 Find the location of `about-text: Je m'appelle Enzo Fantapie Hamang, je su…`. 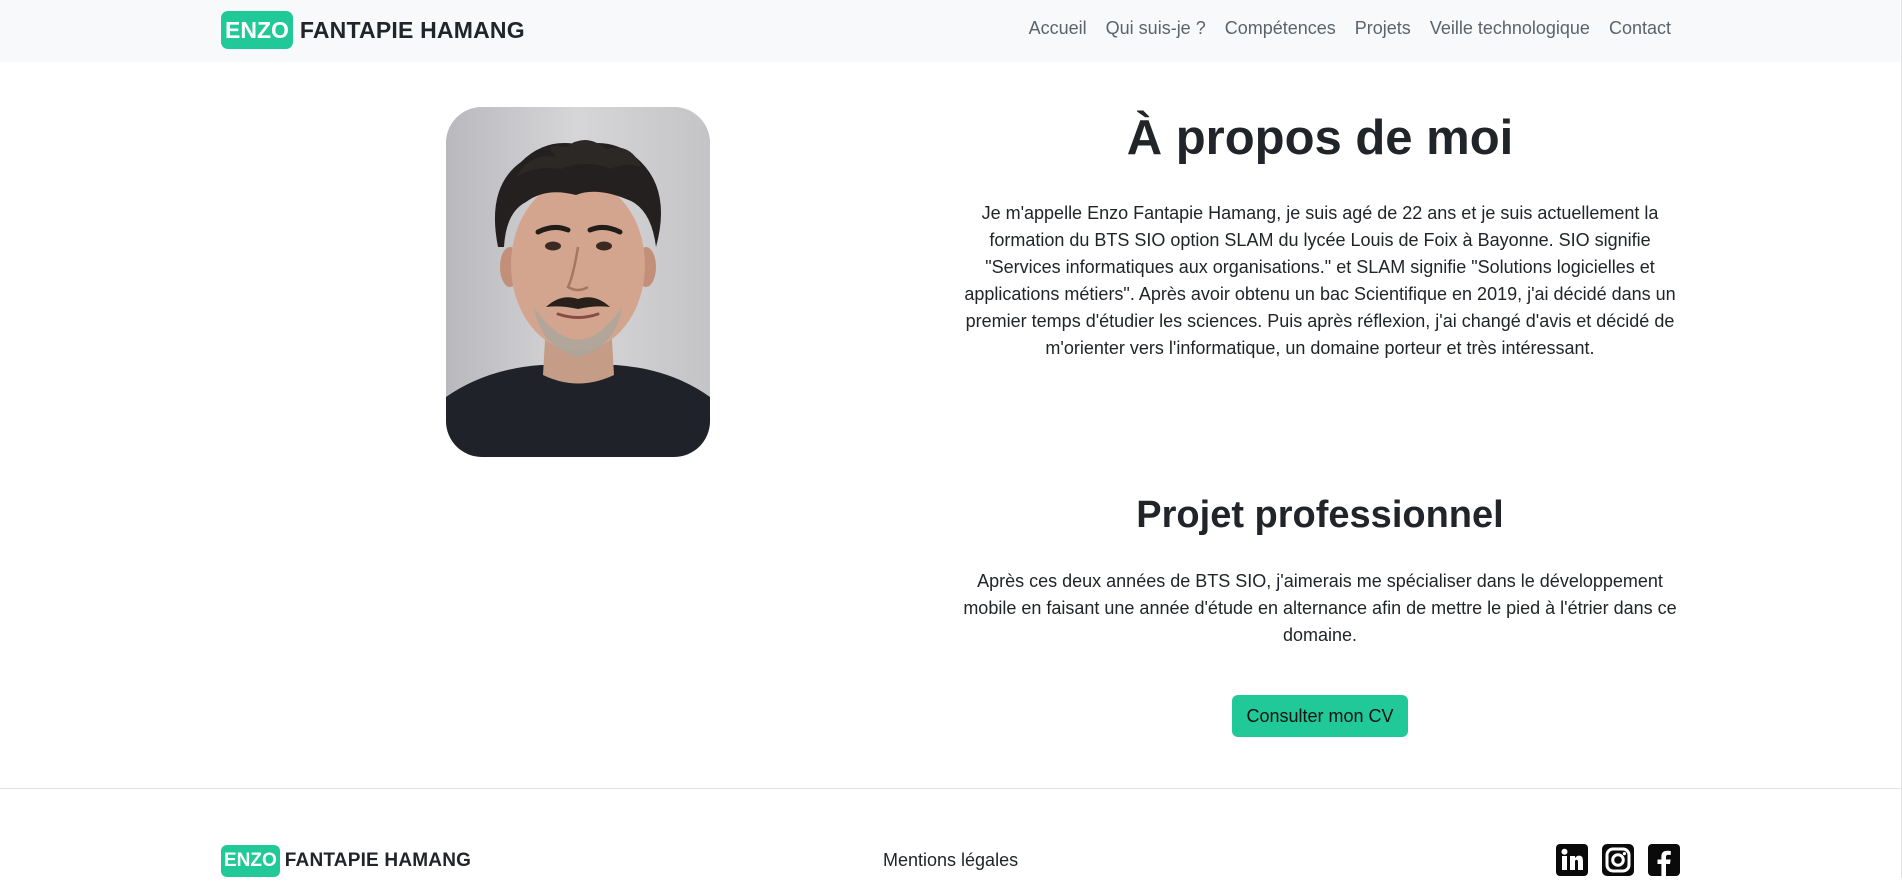

about-text: Je m'appelle Enzo Fantapie Hamang, je su… is located at coordinates (1320, 280).